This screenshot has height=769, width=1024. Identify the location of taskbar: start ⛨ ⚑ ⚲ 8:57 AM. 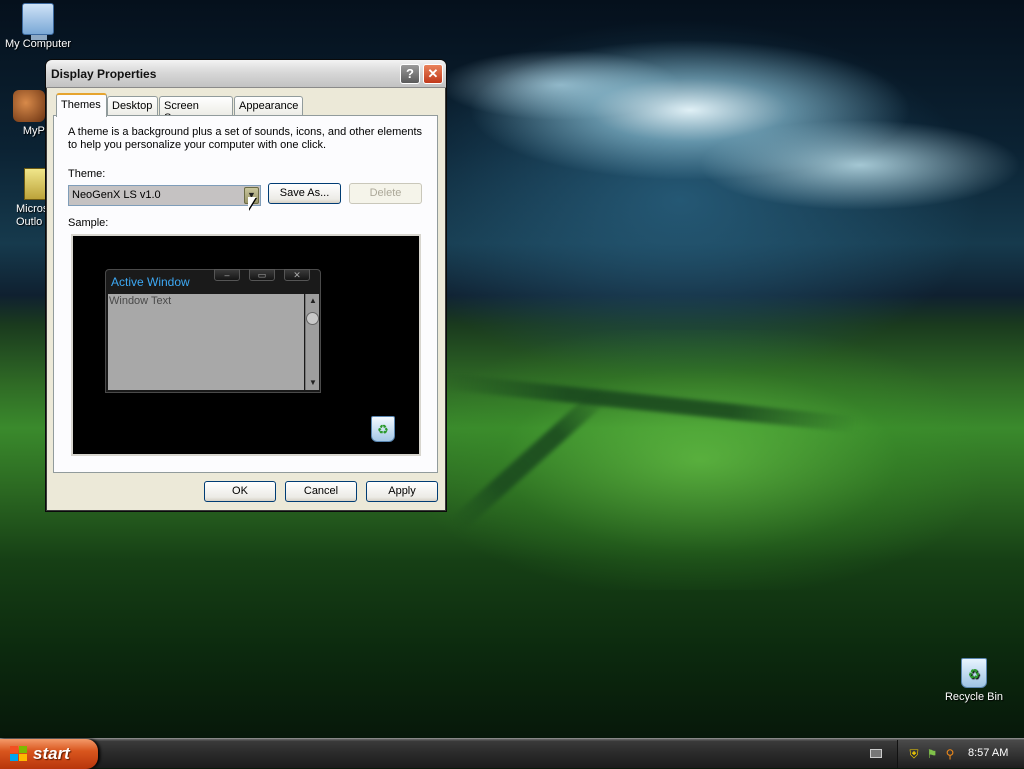
(512, 753).